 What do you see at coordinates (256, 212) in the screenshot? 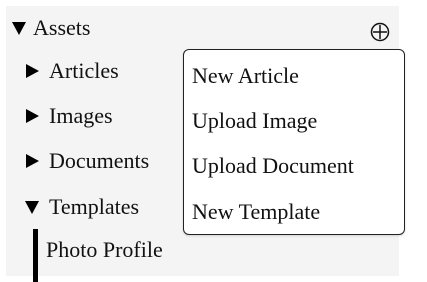
I see `menu-item-new-template: New Template` at bounding box center [256, 212].